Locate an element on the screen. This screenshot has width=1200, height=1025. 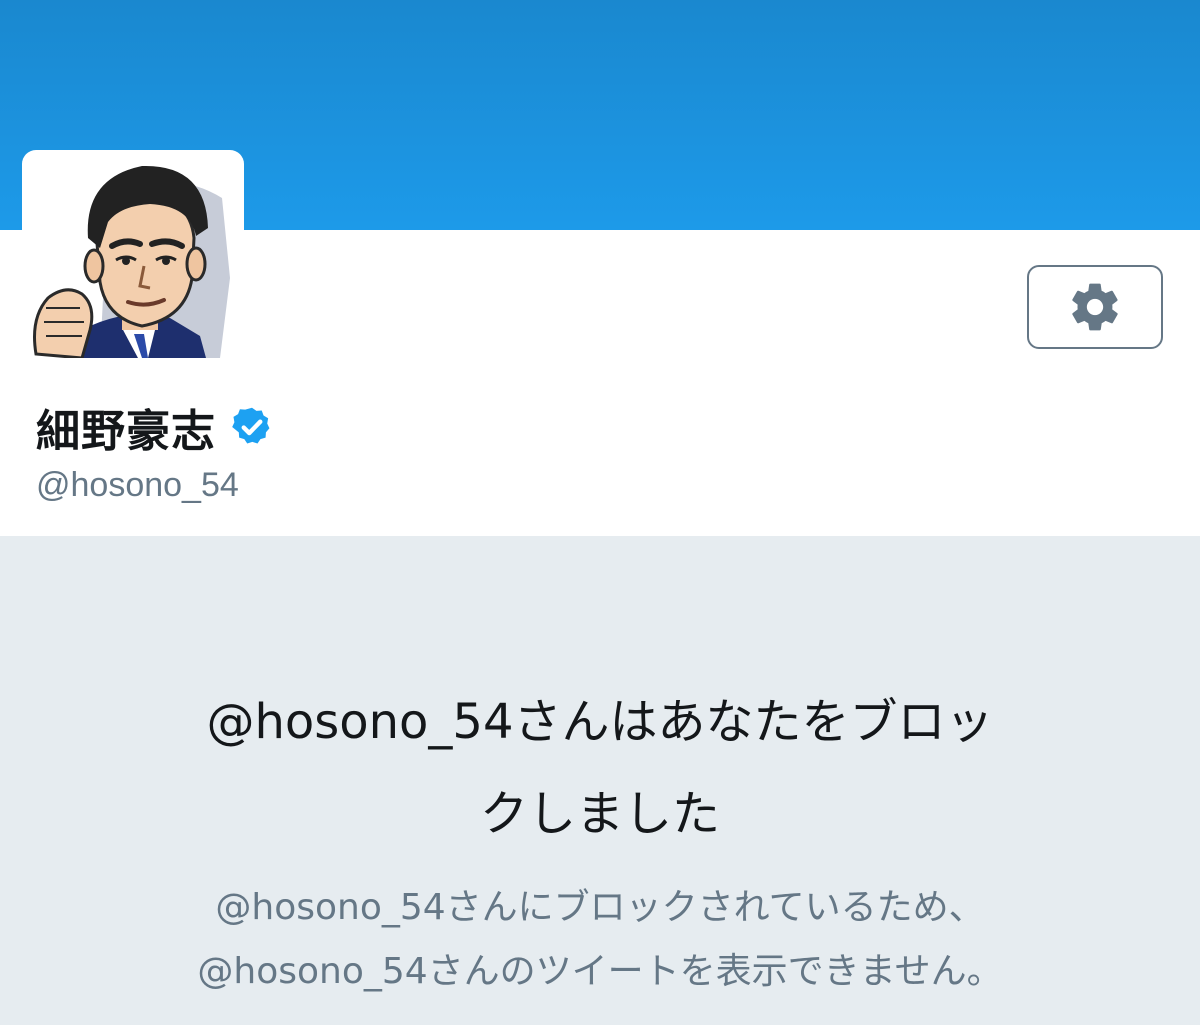
avatar-illustration is located at coordinates (131, 261).